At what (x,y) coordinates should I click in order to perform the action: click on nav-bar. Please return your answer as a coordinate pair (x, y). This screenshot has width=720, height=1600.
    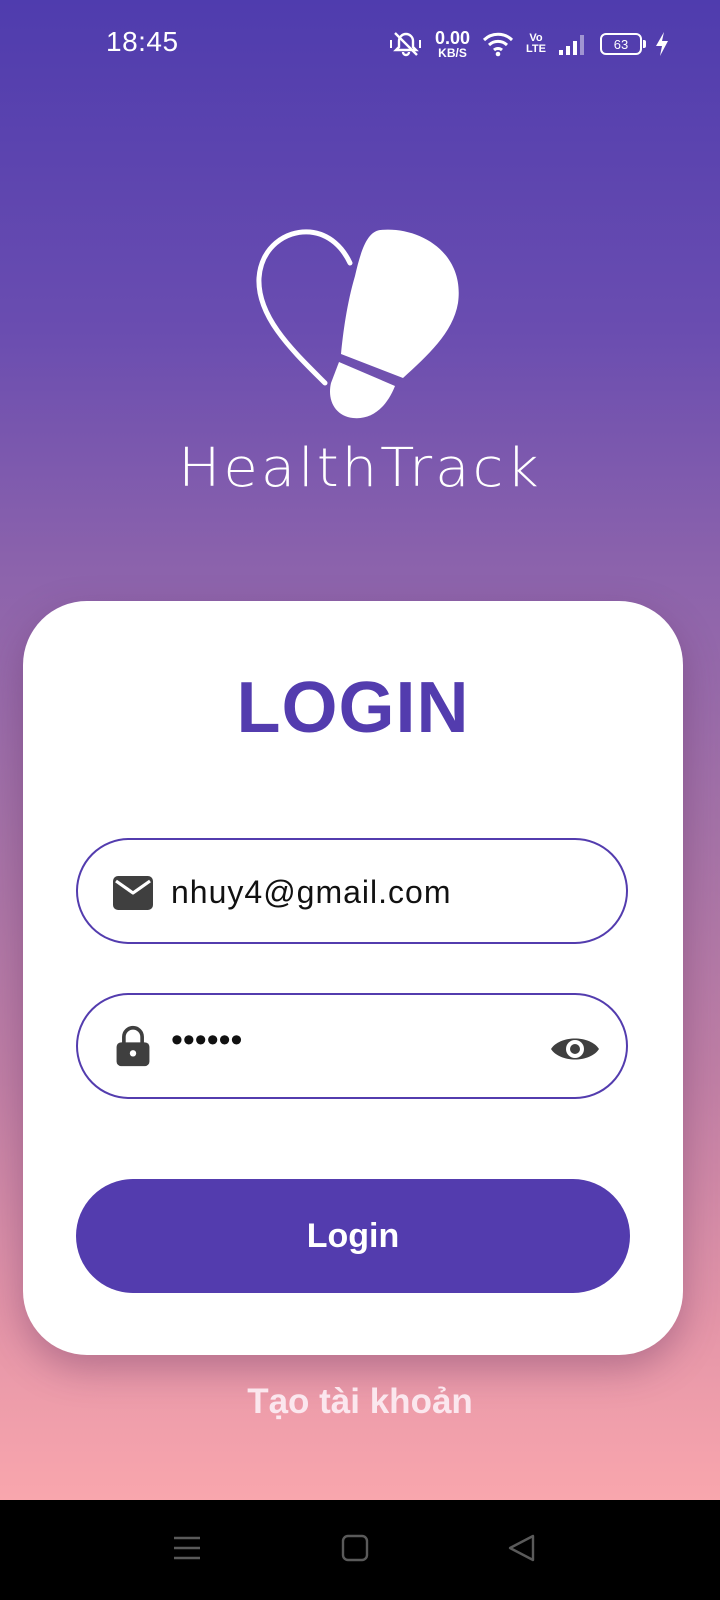
    Looking at the image, I should click on (360, 1550).